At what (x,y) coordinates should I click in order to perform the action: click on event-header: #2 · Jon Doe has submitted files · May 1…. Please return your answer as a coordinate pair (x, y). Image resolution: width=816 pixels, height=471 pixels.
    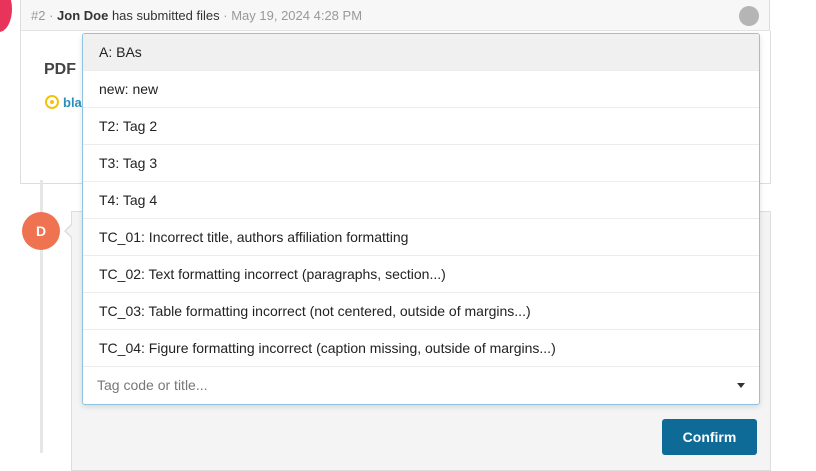
    Looking at the image, I should click on (395, 15).